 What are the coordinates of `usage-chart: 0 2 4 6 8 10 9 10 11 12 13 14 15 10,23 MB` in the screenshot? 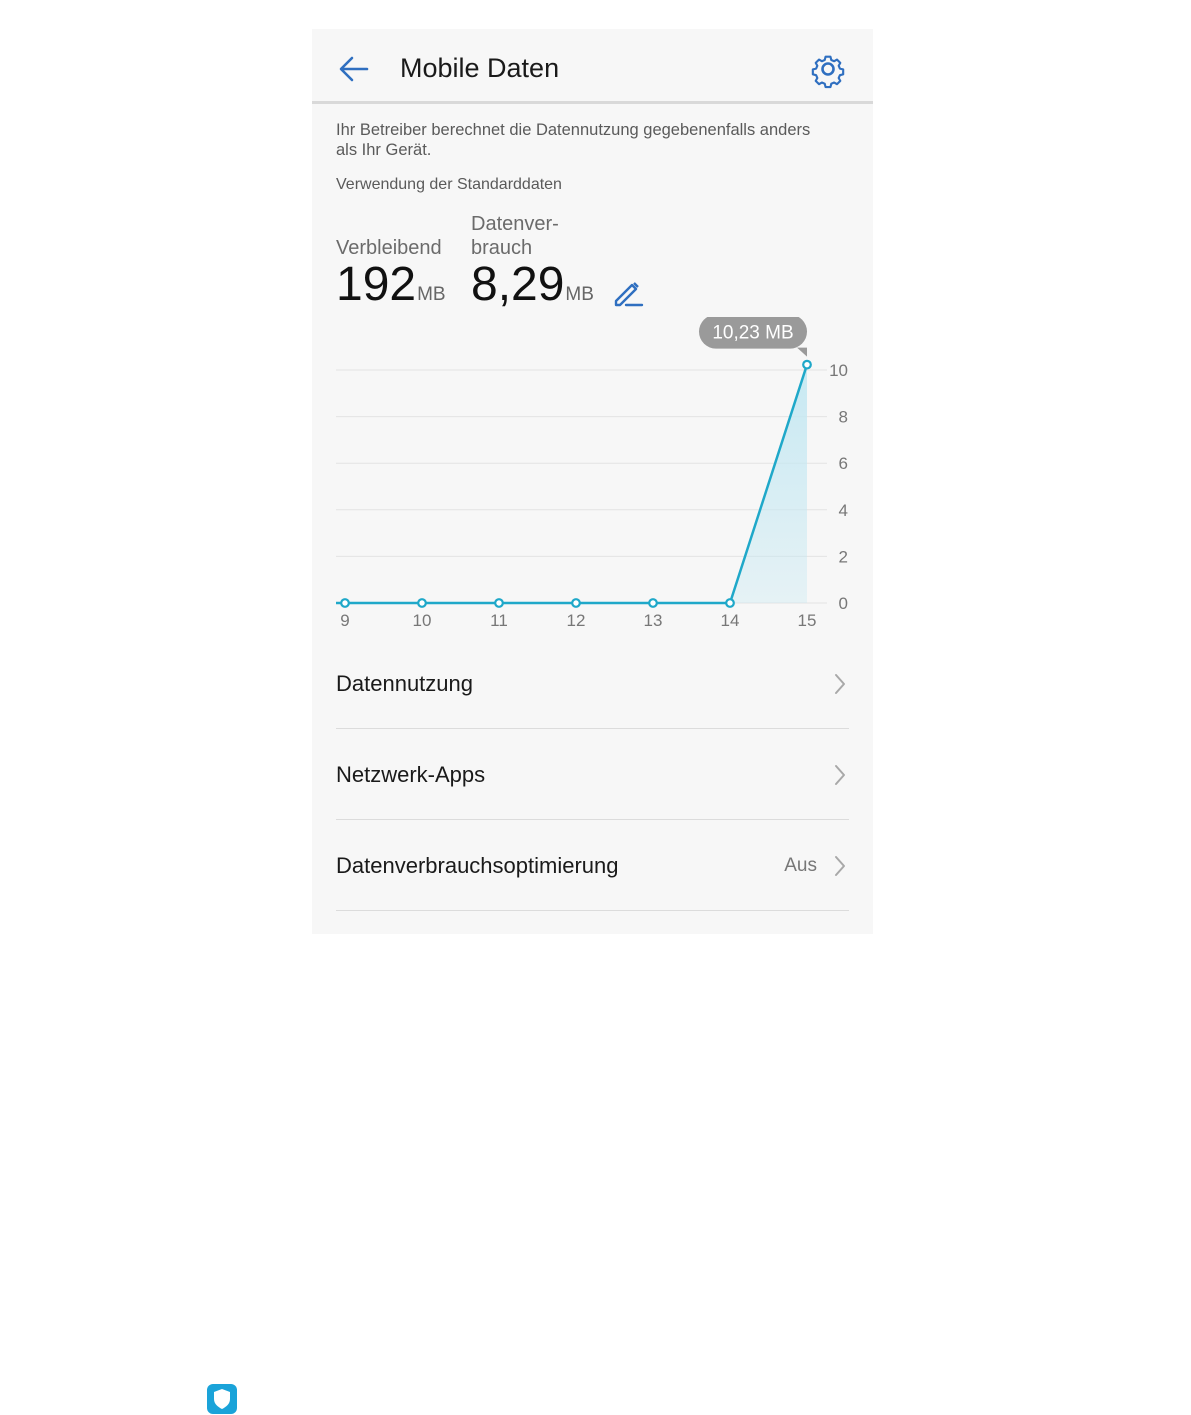 It's located at (592, 475).